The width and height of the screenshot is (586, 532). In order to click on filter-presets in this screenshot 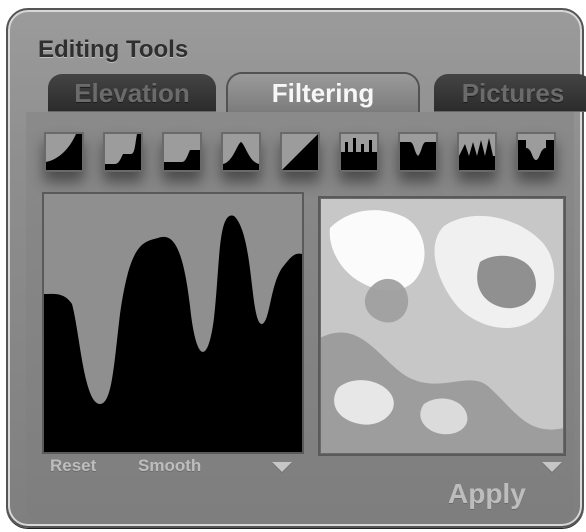, I will do `click(304, 155)`.